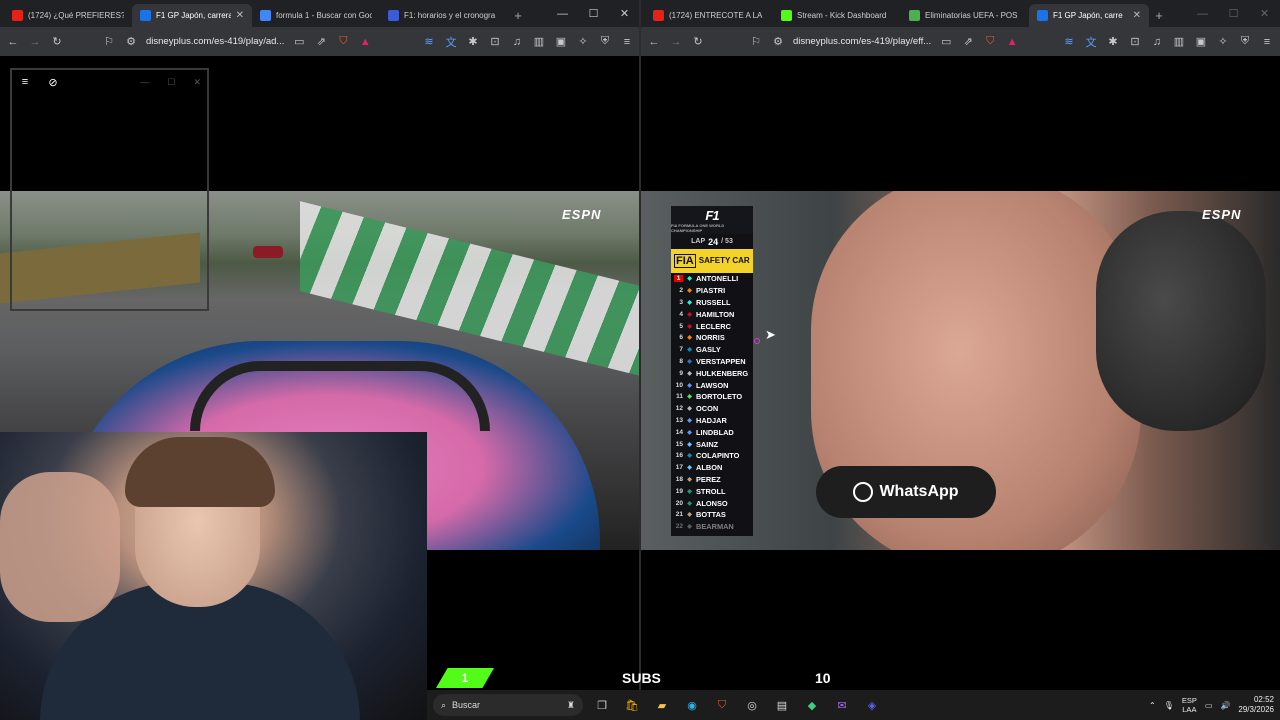 The image size is (1280, 720). I want to click on position-number: 13, so click(679, 420).